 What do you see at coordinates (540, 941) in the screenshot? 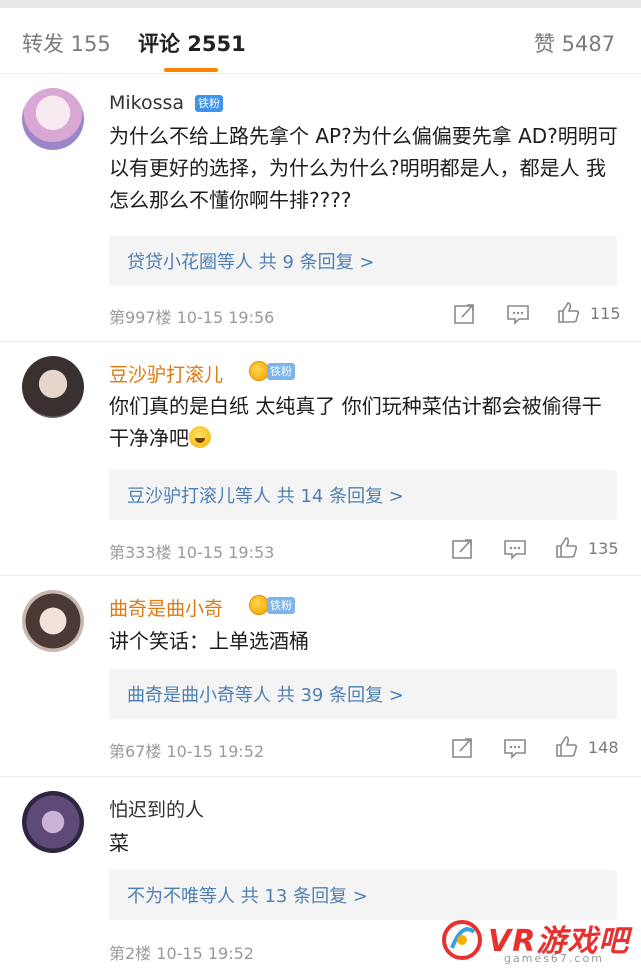
I see `watermark: VR游戏吧 games67.com` at bounding box center [540, 941].